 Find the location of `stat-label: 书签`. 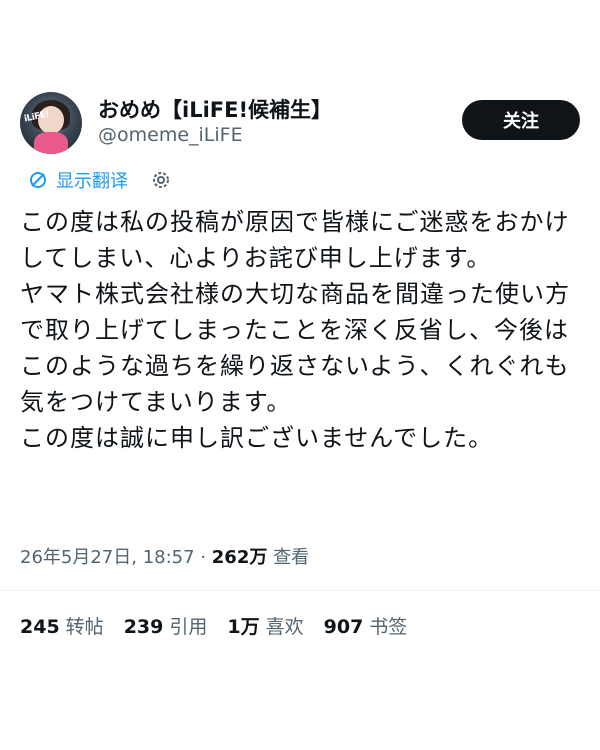

stat-label: 书签 is located at coordinates (388, 627).